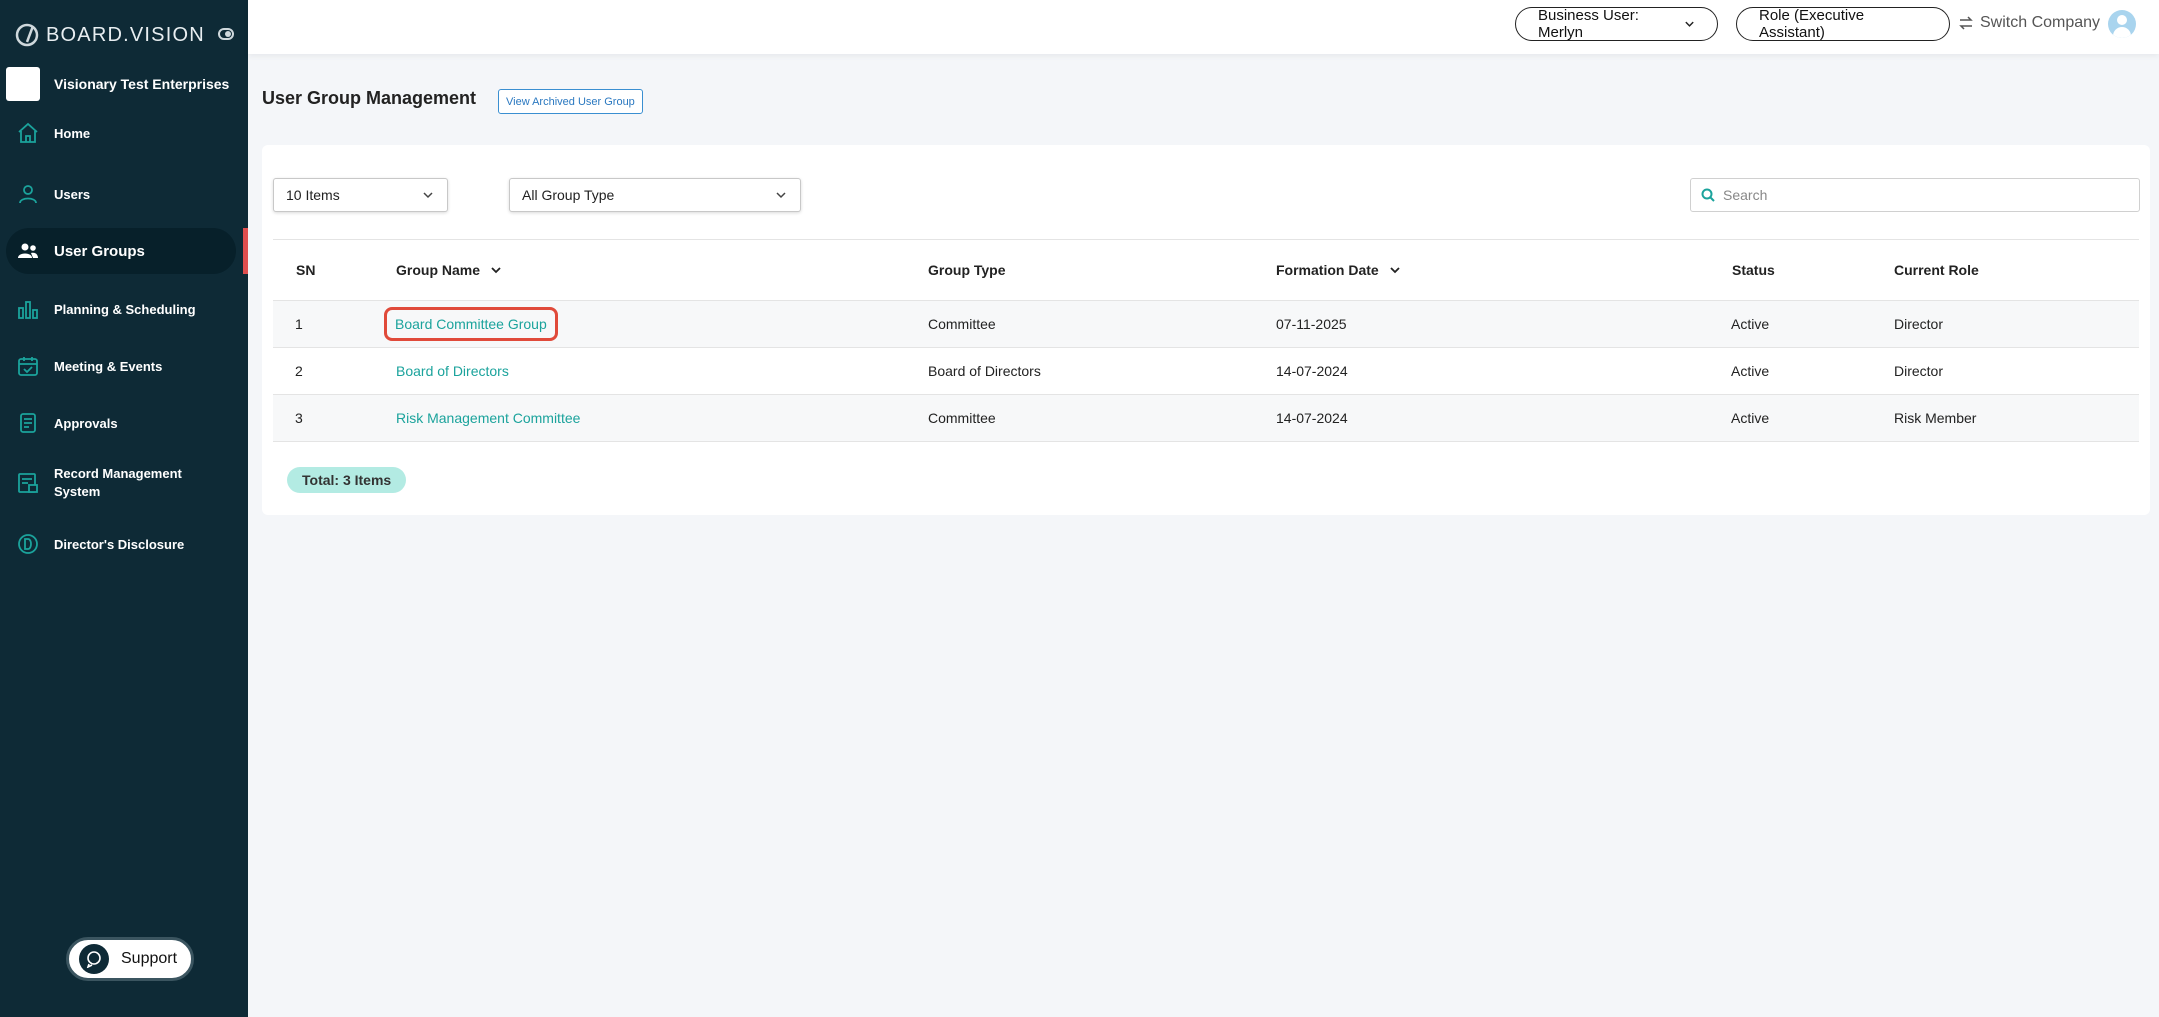 The height and width of the screenshot is (1017, 2159). What do you see at coordinates (1708, 195) in the screenshot?
I see `search-icon` at bounding box center [1708, 195].